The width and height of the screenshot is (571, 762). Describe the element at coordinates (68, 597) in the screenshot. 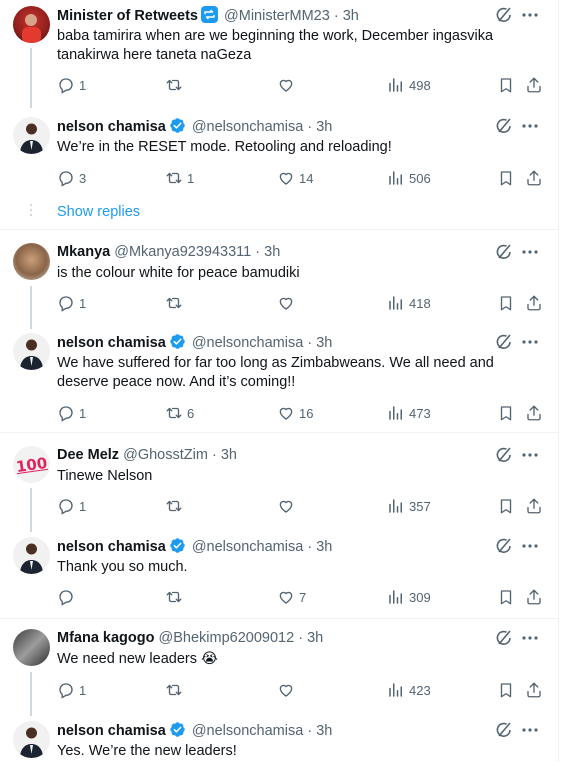

I see `reply-button` at that location.